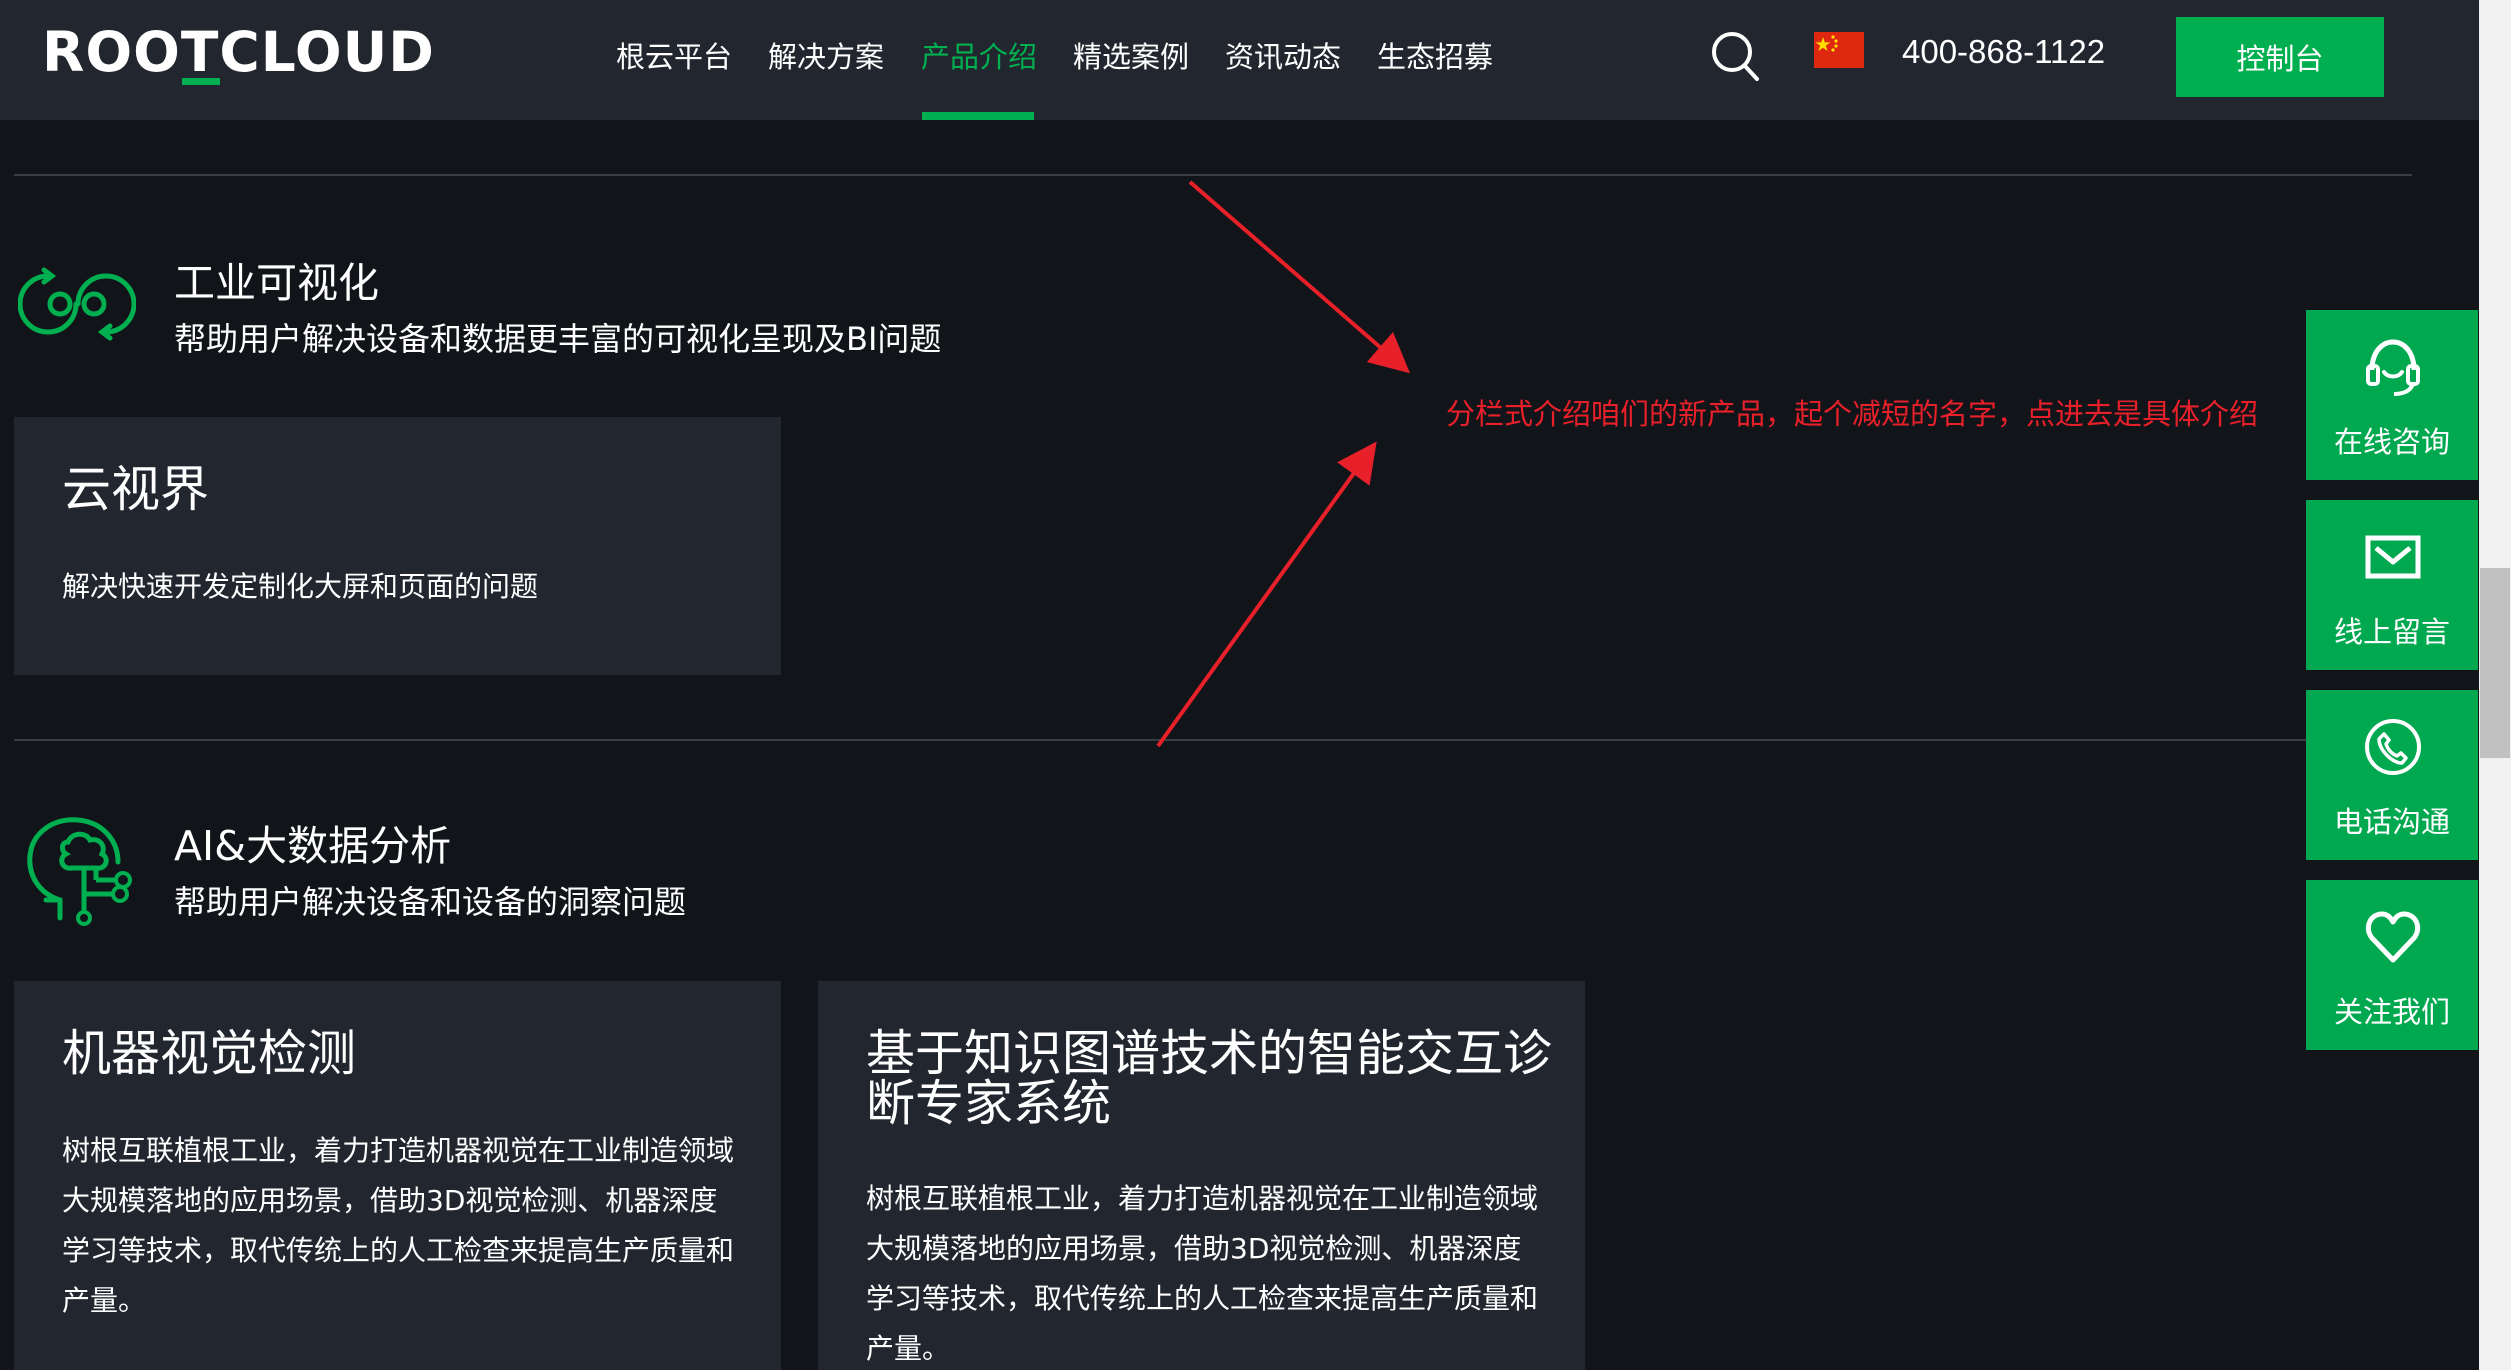 This screenshot has height=1370, width=2511. What do you see at coordinates (558, 339) in the screenshot?
I see `section-desc-visualization: 帮助用户解决设备和数据更丰富的可视化呈现及BI问题` at bounding box center [558, 339].